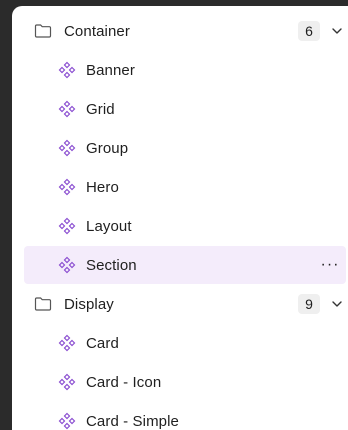  What do you see at coordinates (110, 70) in the screenshot?
I see `tree-item-label: Banner` at bounding box center [110, 70].